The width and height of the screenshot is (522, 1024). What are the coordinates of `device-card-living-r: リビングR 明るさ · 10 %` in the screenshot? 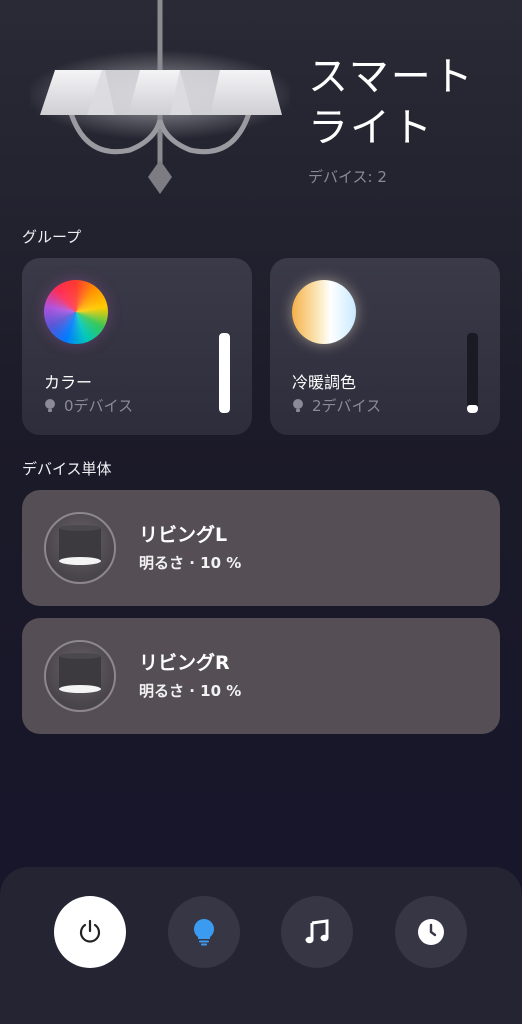 It's located at (261, 676).